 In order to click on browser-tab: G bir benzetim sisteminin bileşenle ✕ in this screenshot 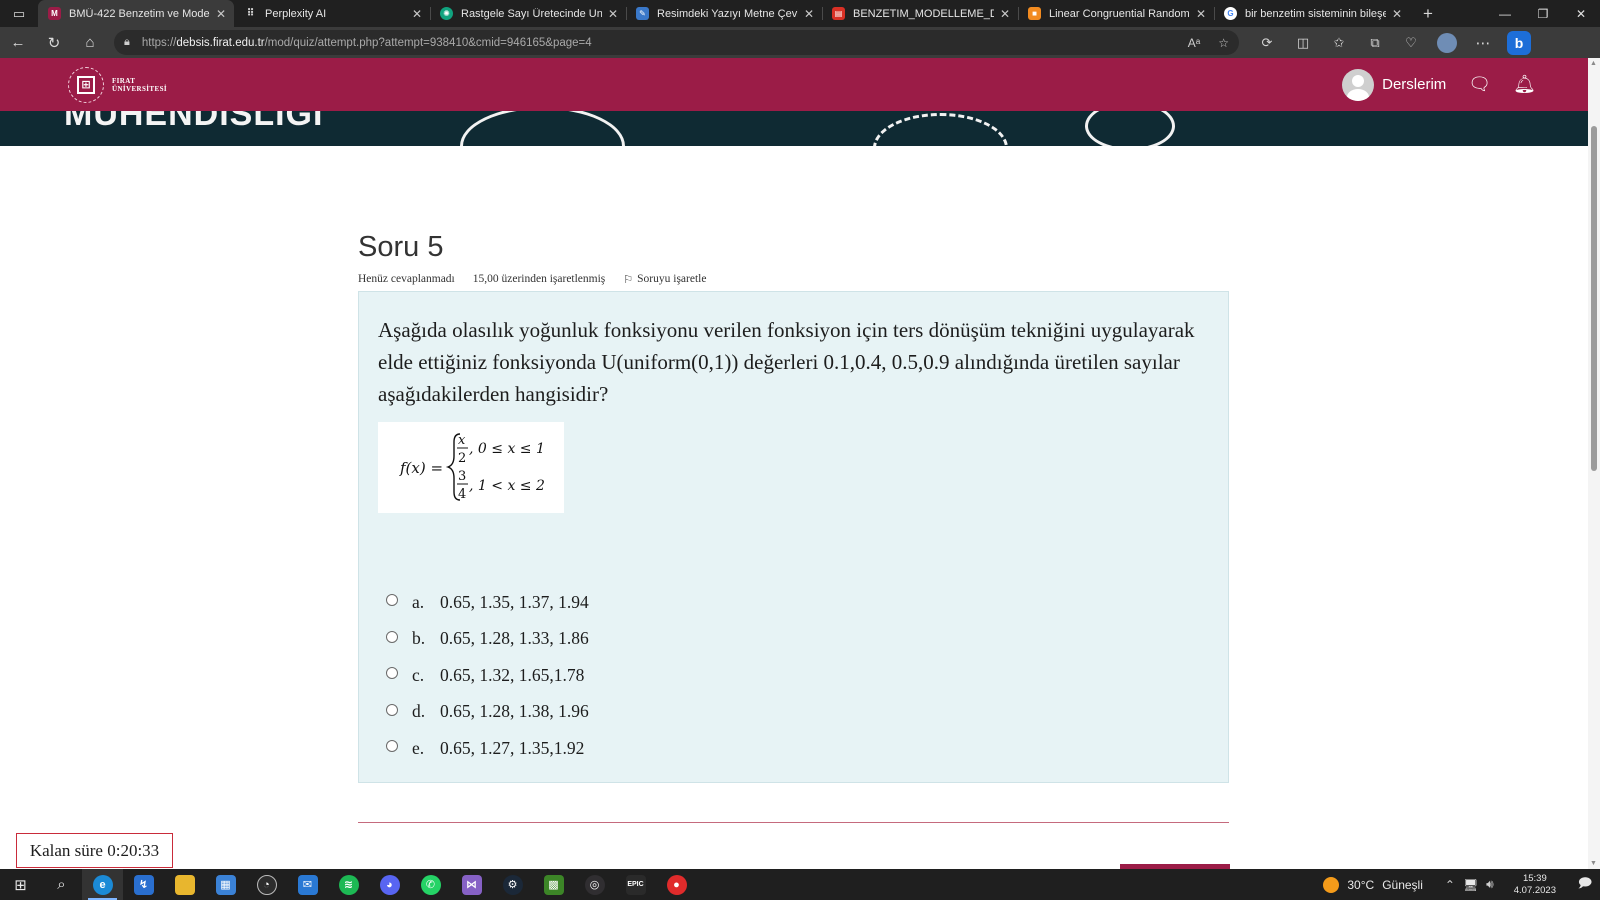, I will do `click(1312, 13)`.